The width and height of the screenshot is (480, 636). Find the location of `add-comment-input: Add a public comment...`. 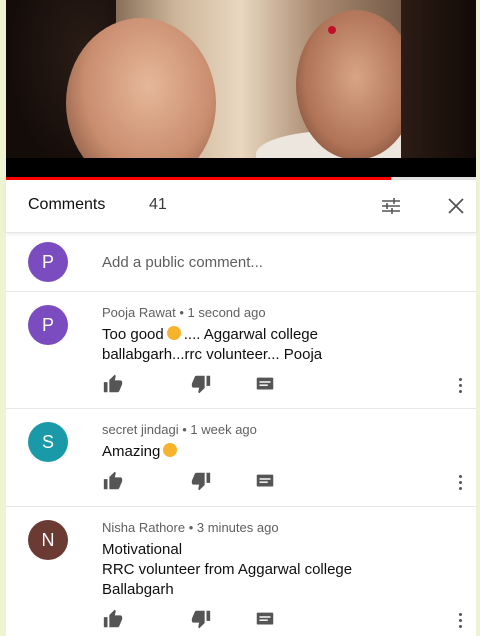

add-comment-input: Add a public comment... is located at coordinates (182, 262).